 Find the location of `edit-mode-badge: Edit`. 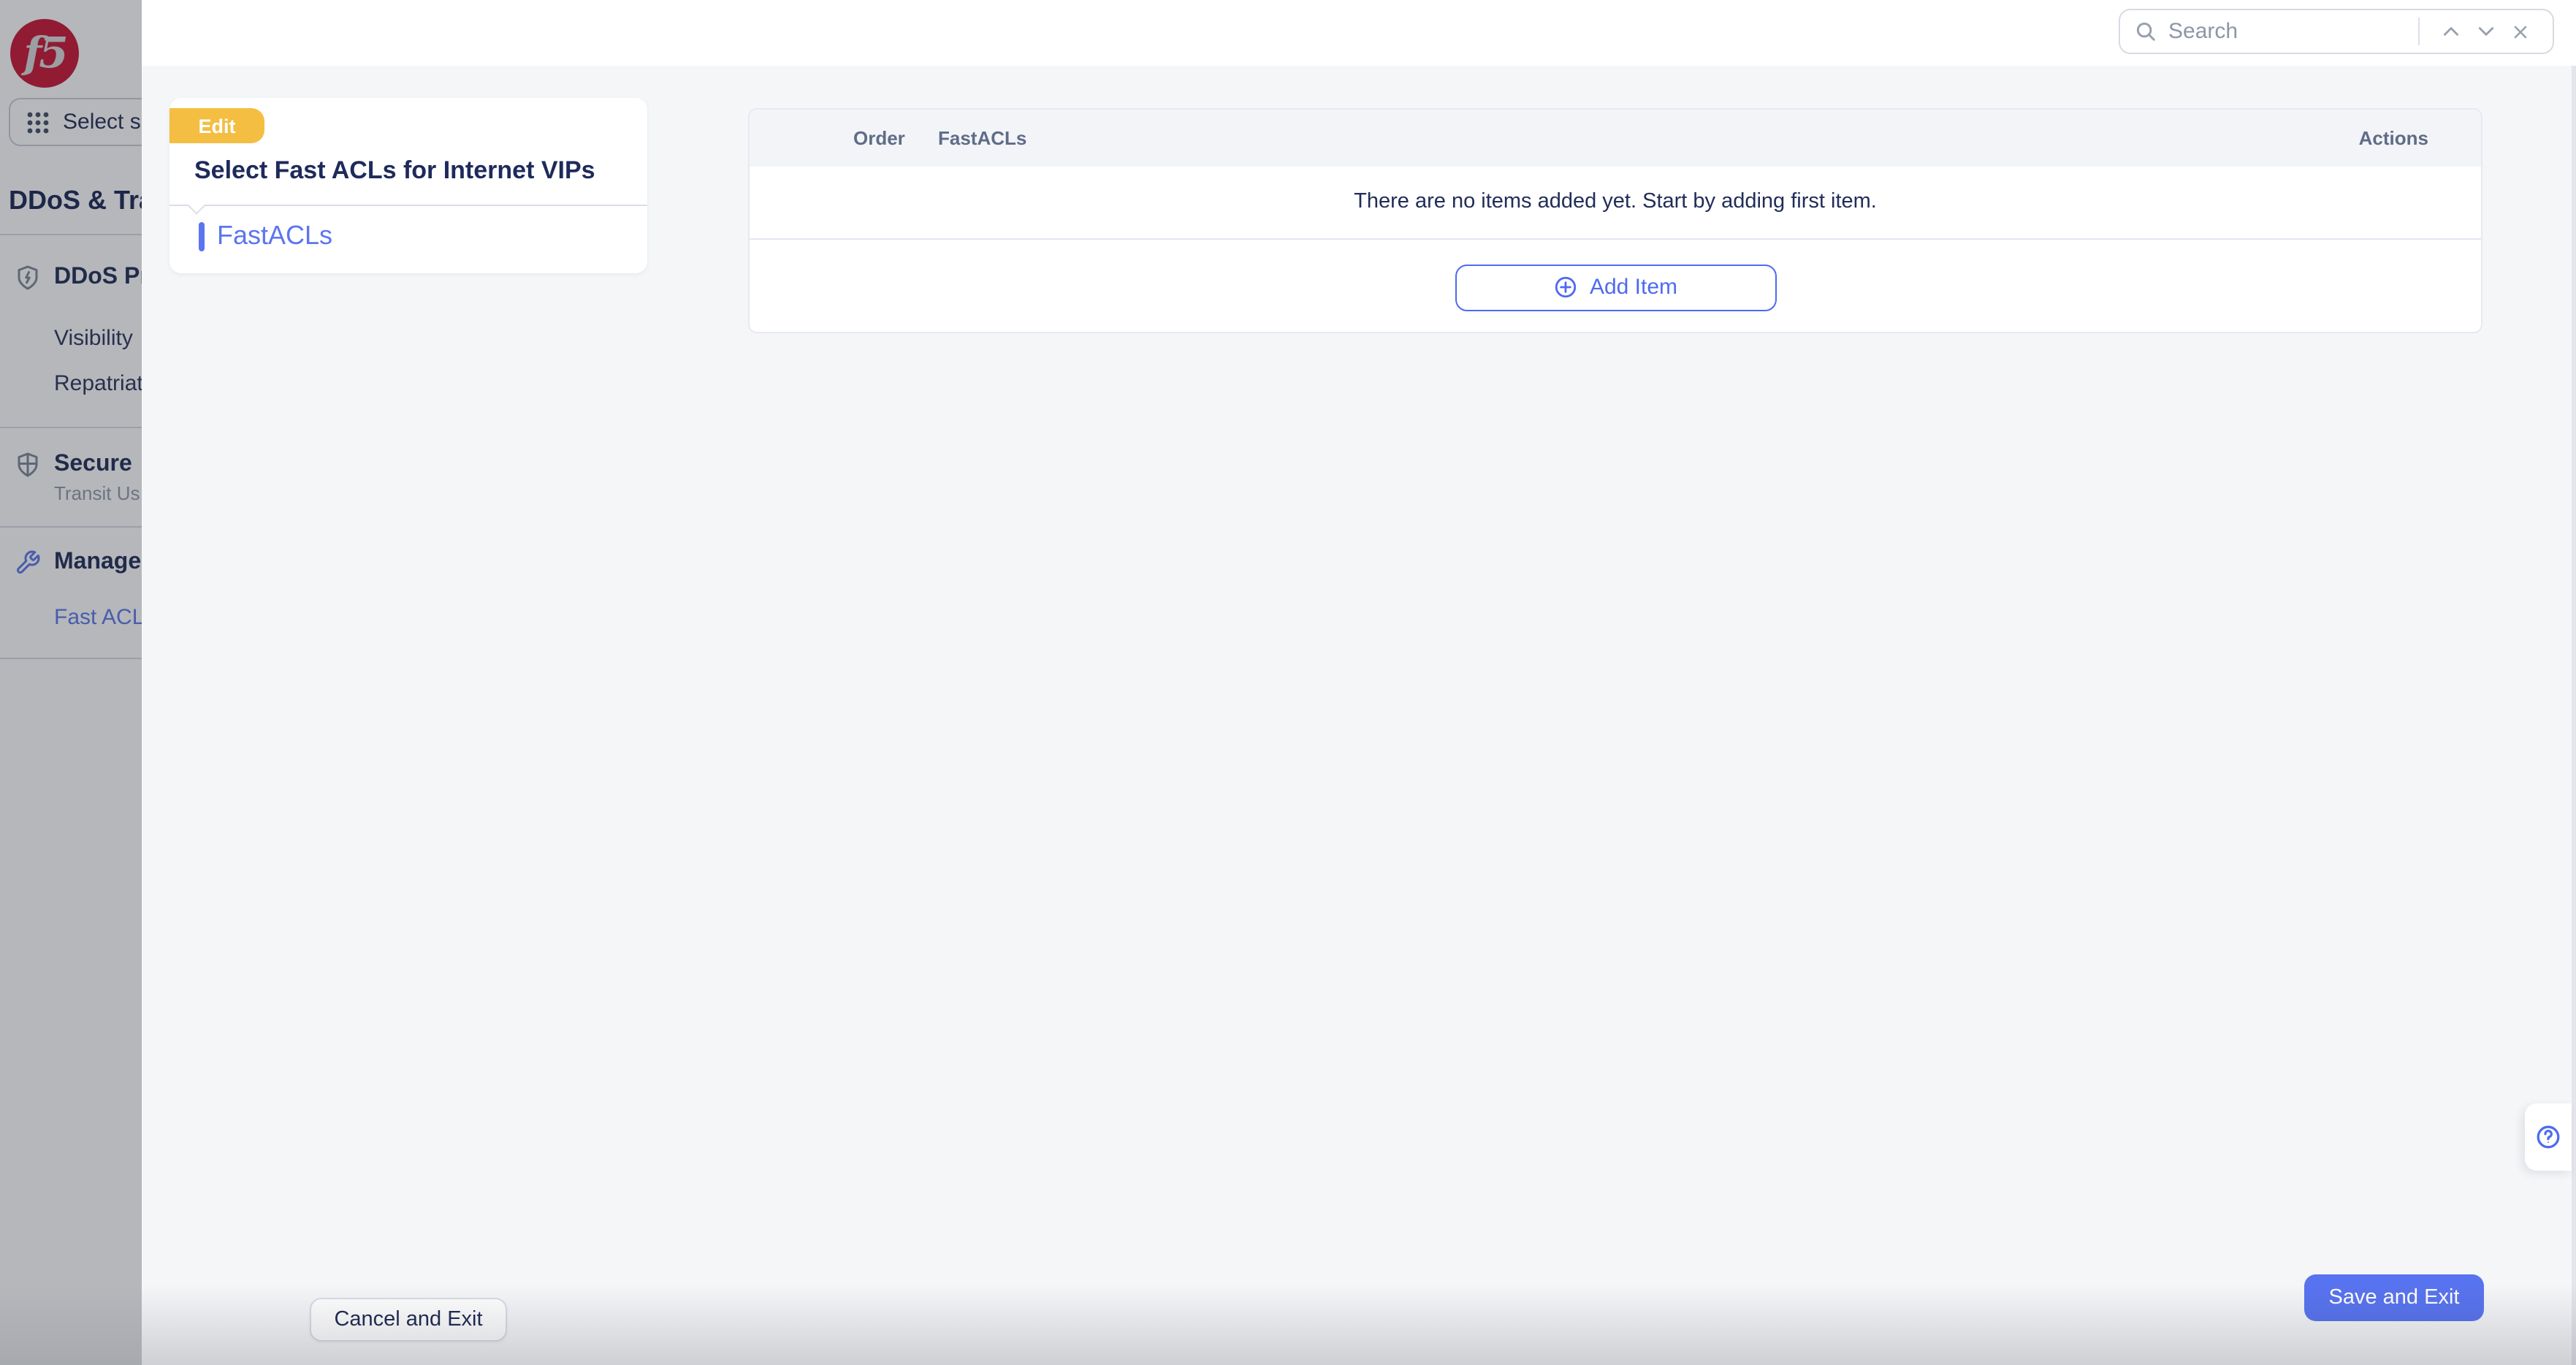

edit-mode-badge: Edit is located at coordinates (216, 125).